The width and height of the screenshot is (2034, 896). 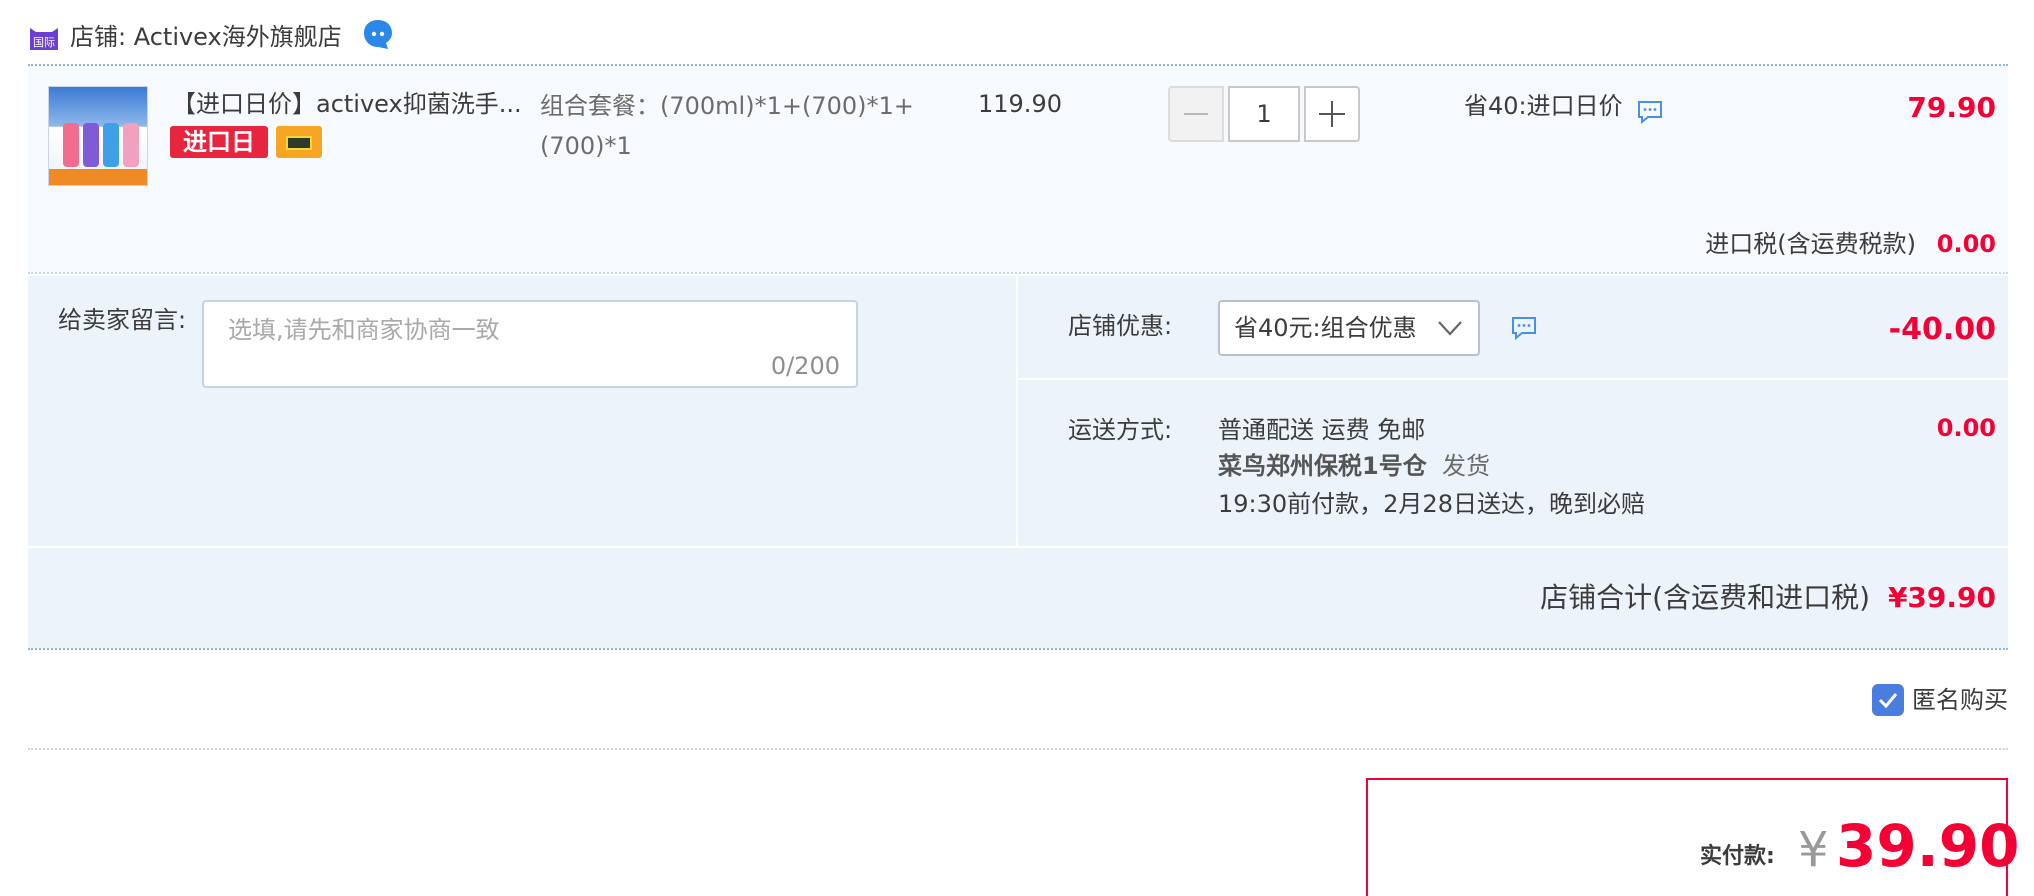 I want to click on import-tax-value: 0.00, so click(x=1966, y=244).